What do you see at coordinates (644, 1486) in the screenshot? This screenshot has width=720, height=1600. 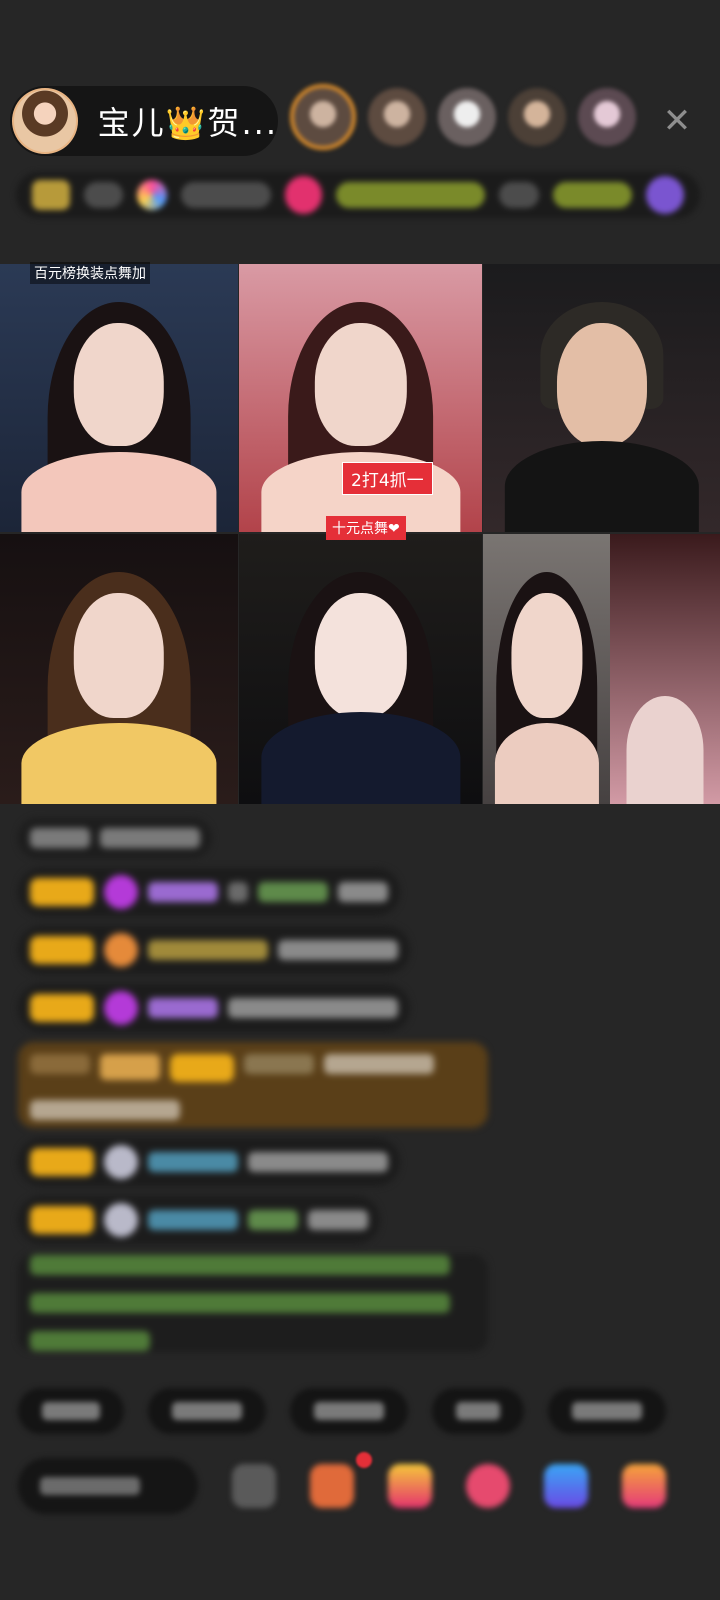 I see `more-apps-icon` at bounding box center [644, 1486].